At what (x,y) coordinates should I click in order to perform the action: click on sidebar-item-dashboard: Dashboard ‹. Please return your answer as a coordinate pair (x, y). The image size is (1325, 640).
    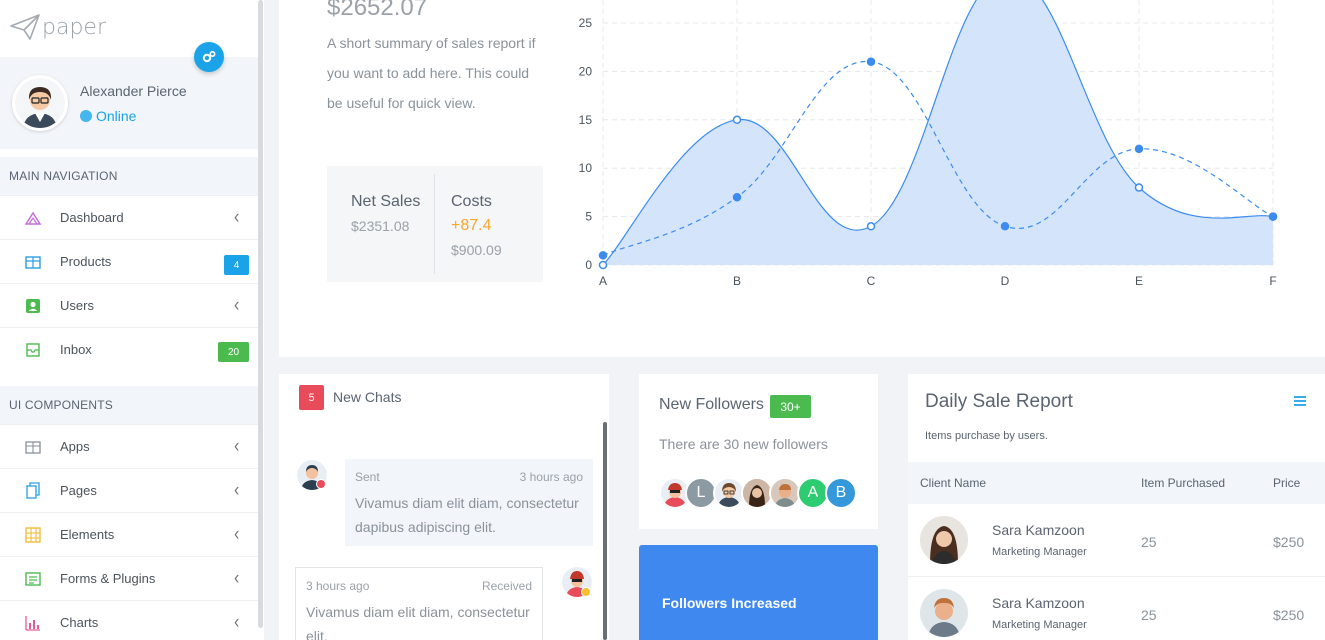
    Looking at the image, I should click on (131, 217).